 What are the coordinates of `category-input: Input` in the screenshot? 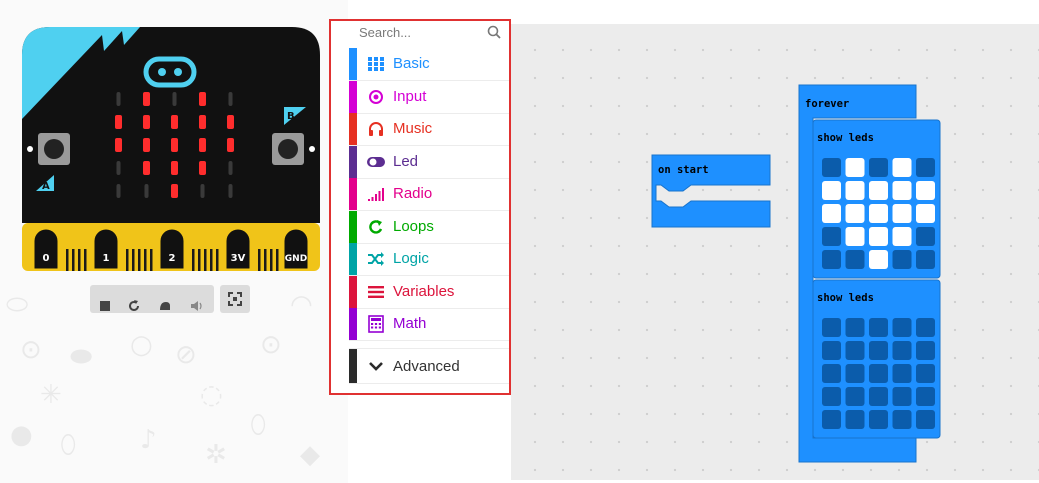 It's located at (429, 97).